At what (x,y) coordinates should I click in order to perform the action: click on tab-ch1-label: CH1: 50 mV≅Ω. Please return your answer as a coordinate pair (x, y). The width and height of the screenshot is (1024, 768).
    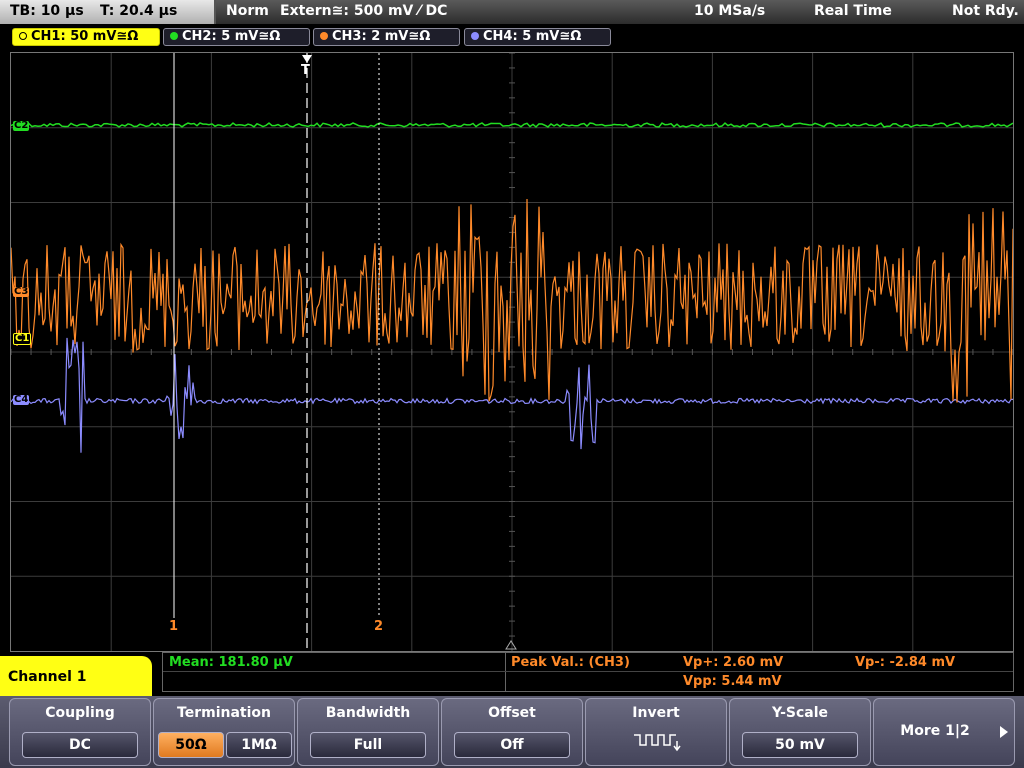
    Looking at the image, I should click on (85, 36).